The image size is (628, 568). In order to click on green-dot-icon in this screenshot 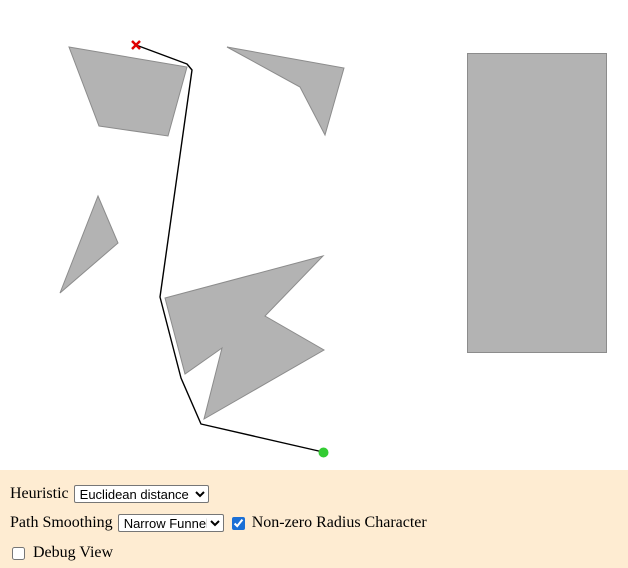, I will do `click(323, 452)`.